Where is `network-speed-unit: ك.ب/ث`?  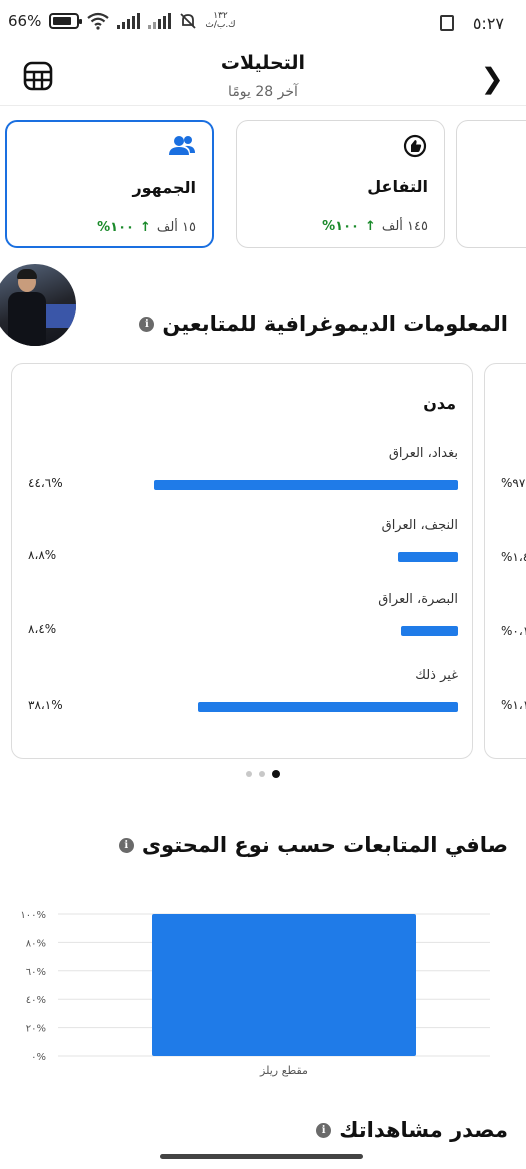
network-speed-unit: ك.ب/ث is located at coordinates (220, 25).